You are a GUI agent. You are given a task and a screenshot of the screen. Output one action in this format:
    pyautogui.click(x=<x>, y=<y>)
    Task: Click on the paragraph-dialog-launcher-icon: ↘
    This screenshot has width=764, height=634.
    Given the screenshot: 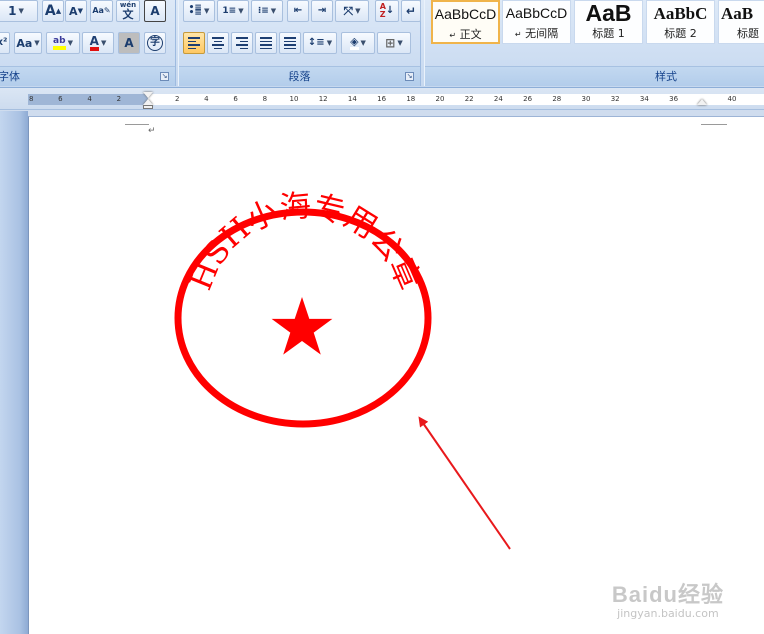 What is the action you would take?
    pyautogui.click(x=409, y=76)
    